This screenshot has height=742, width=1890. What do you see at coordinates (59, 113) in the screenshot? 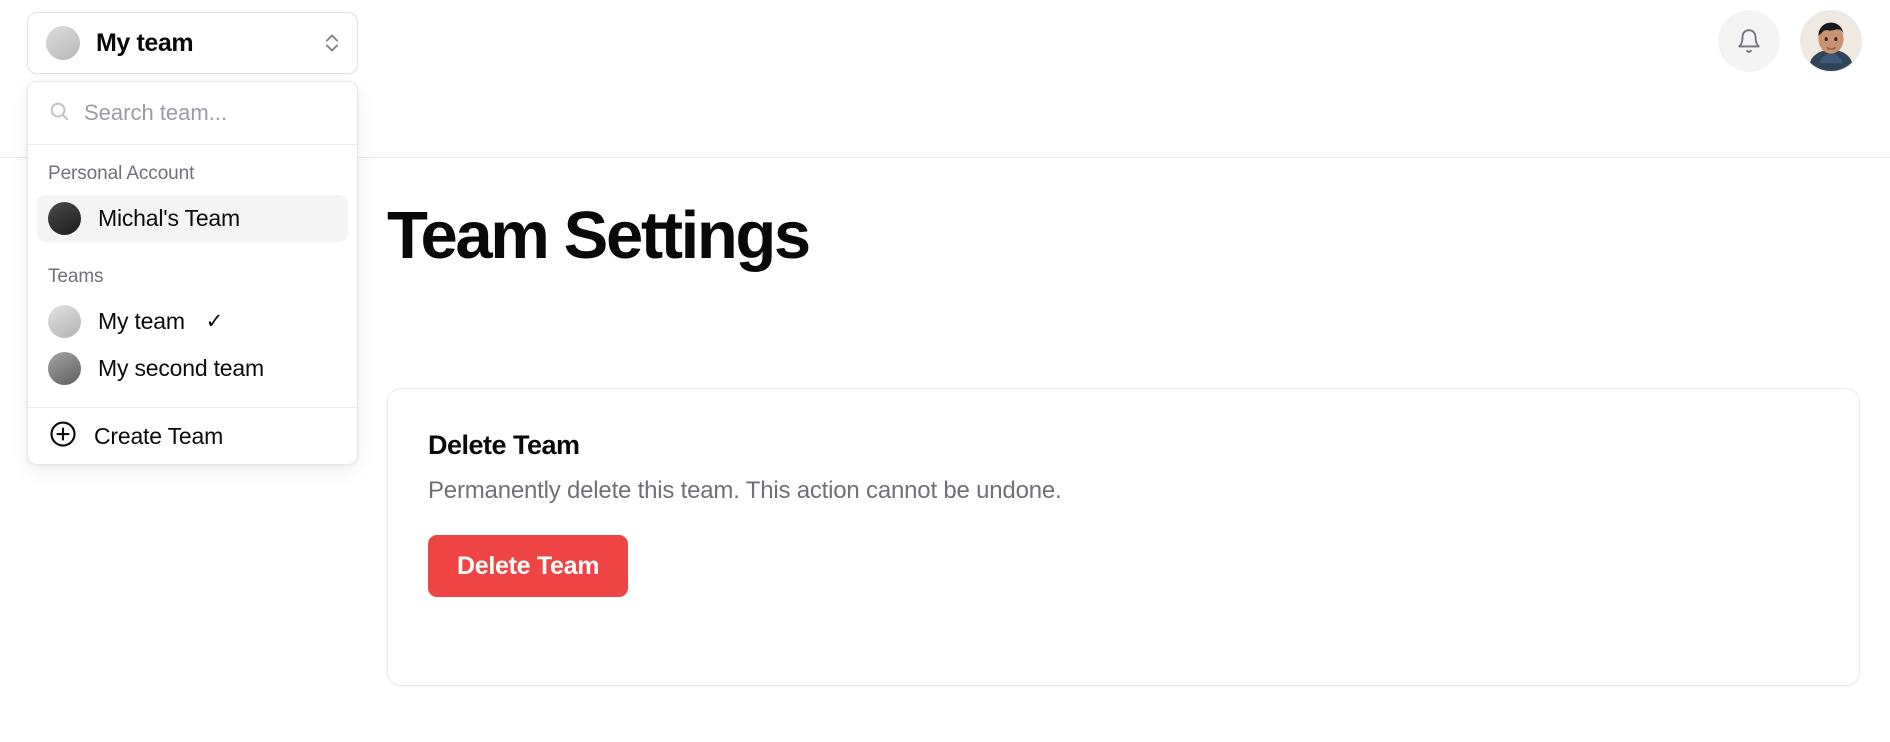
I see `search-icon` at bounding box center [59, 113].